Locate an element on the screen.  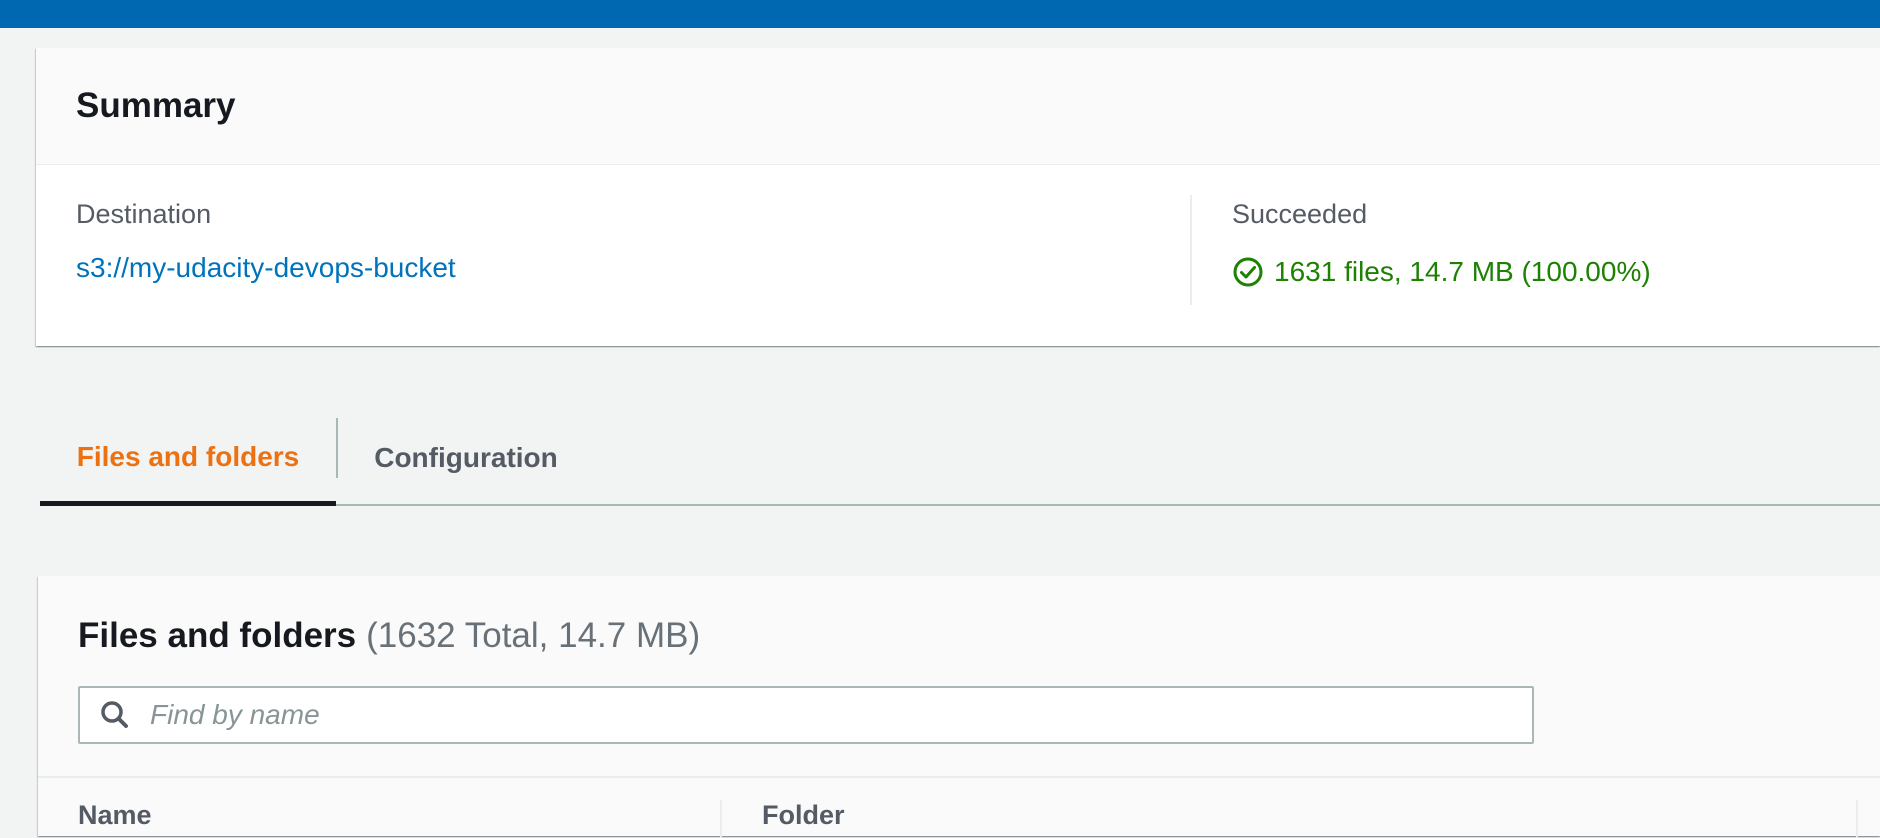
succeeded-status: 1631 files, 14.7 MB (100.00%) is located at coordinates (1441, 272).